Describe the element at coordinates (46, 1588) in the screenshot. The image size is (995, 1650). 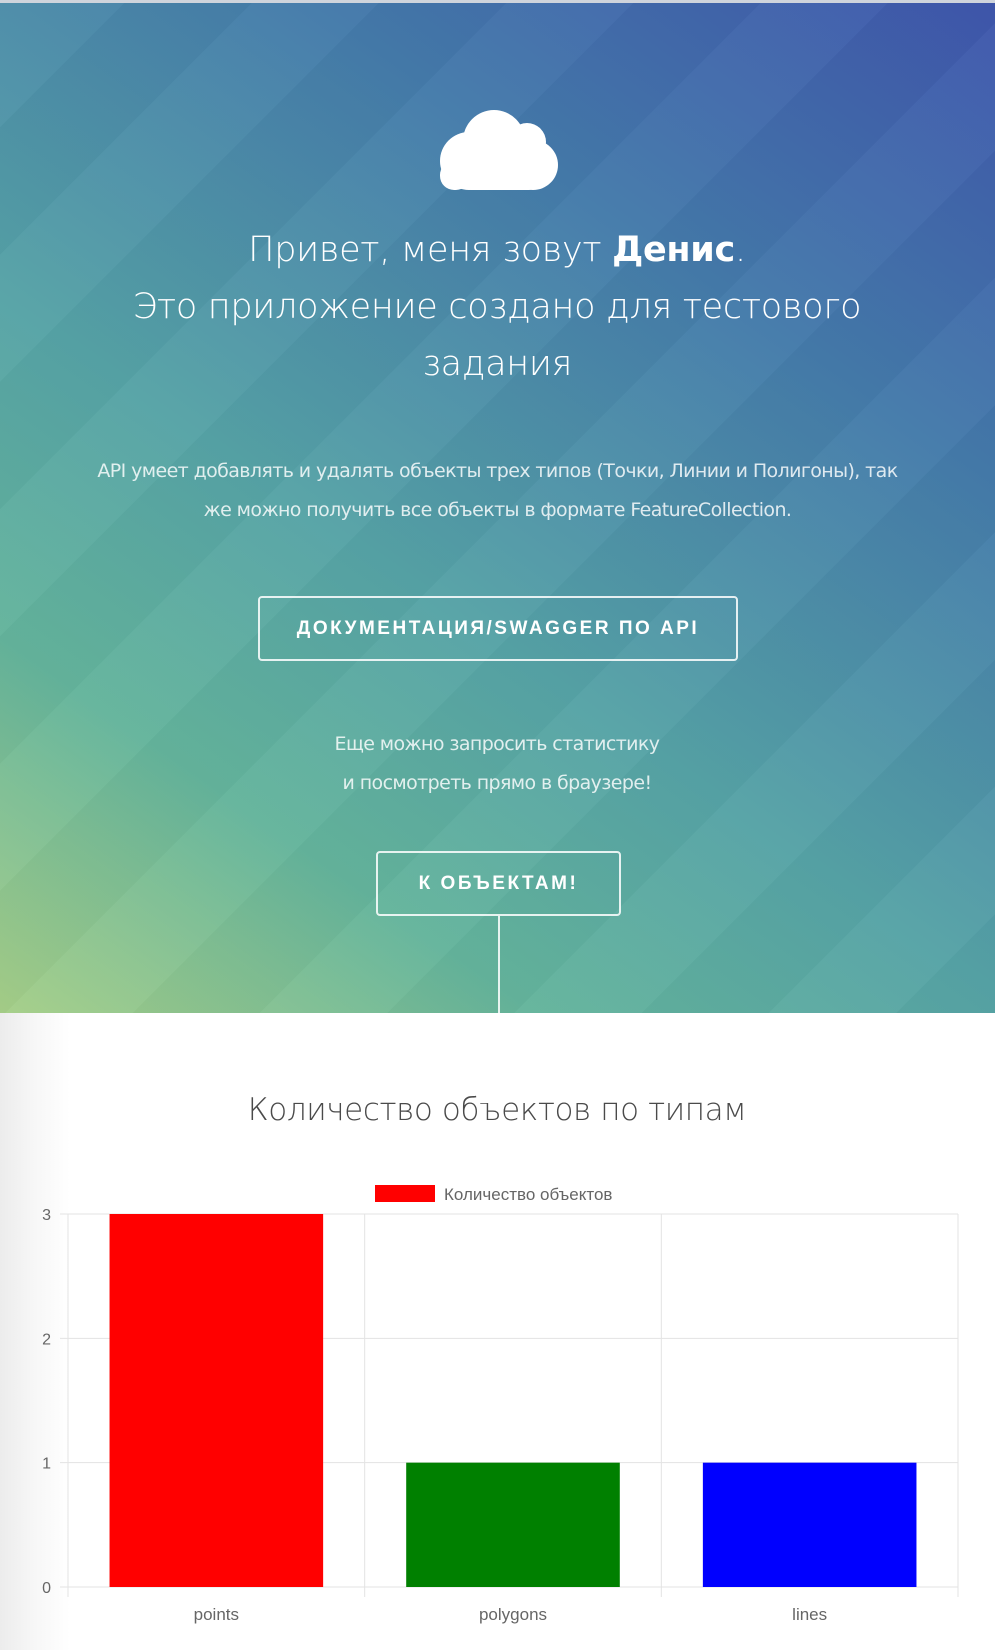
I see `y-tick-label: 0` at that location.